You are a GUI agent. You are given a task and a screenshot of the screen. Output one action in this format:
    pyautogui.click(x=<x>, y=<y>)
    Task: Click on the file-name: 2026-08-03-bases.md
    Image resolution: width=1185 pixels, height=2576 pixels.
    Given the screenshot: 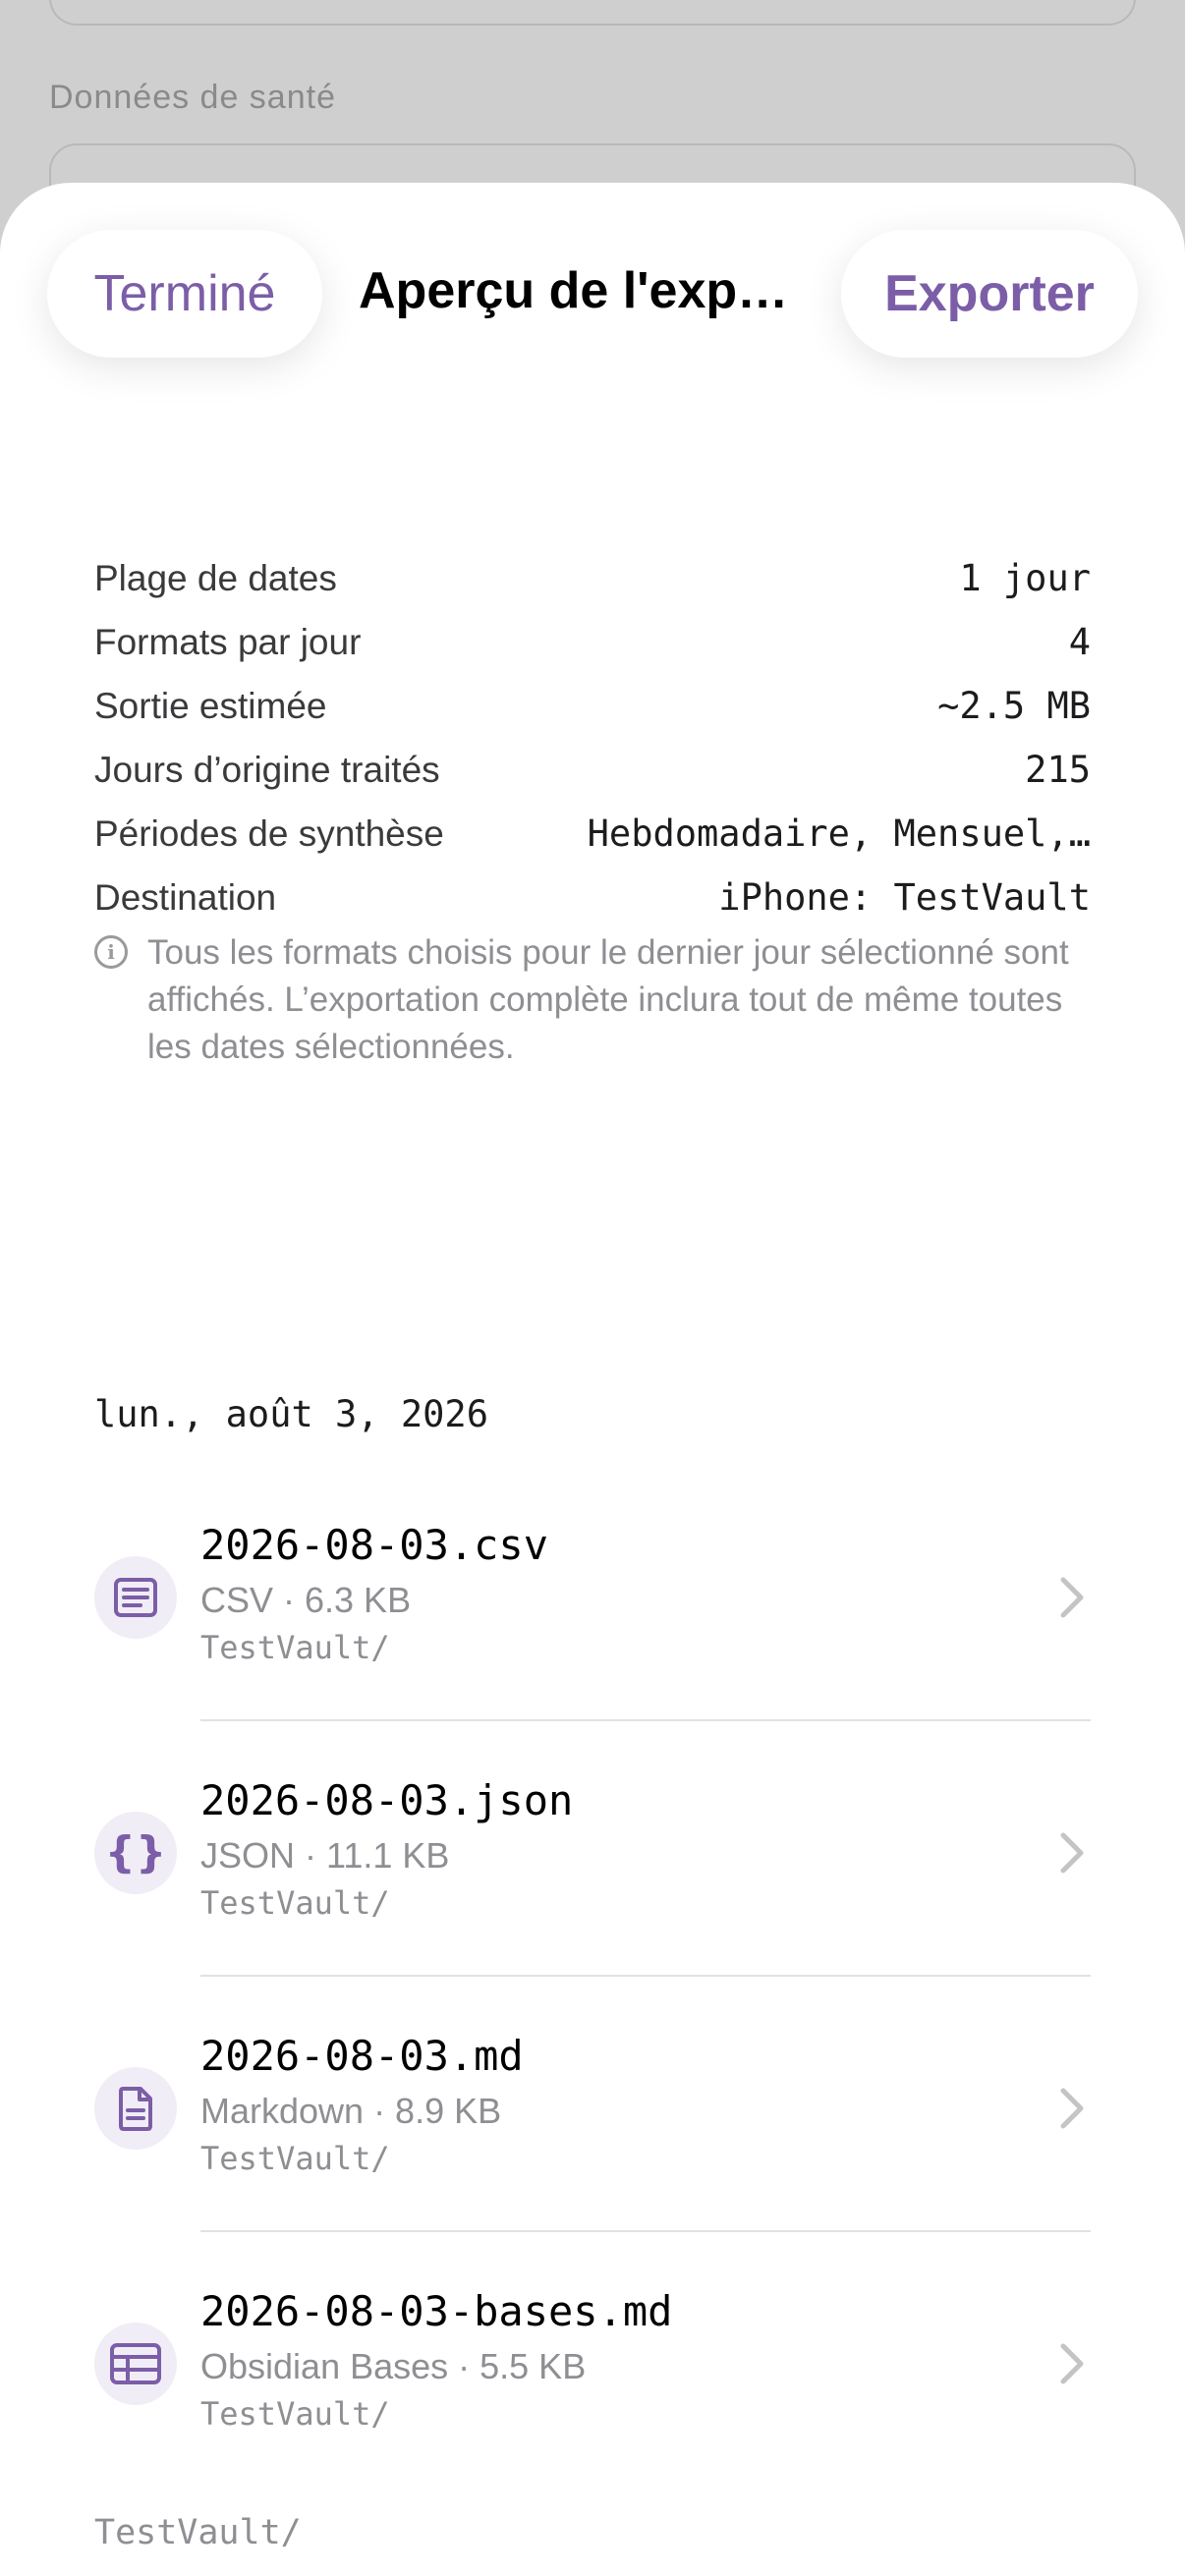 What is the action you would take?
    pyautogui.click(x=437, y=2311)
    